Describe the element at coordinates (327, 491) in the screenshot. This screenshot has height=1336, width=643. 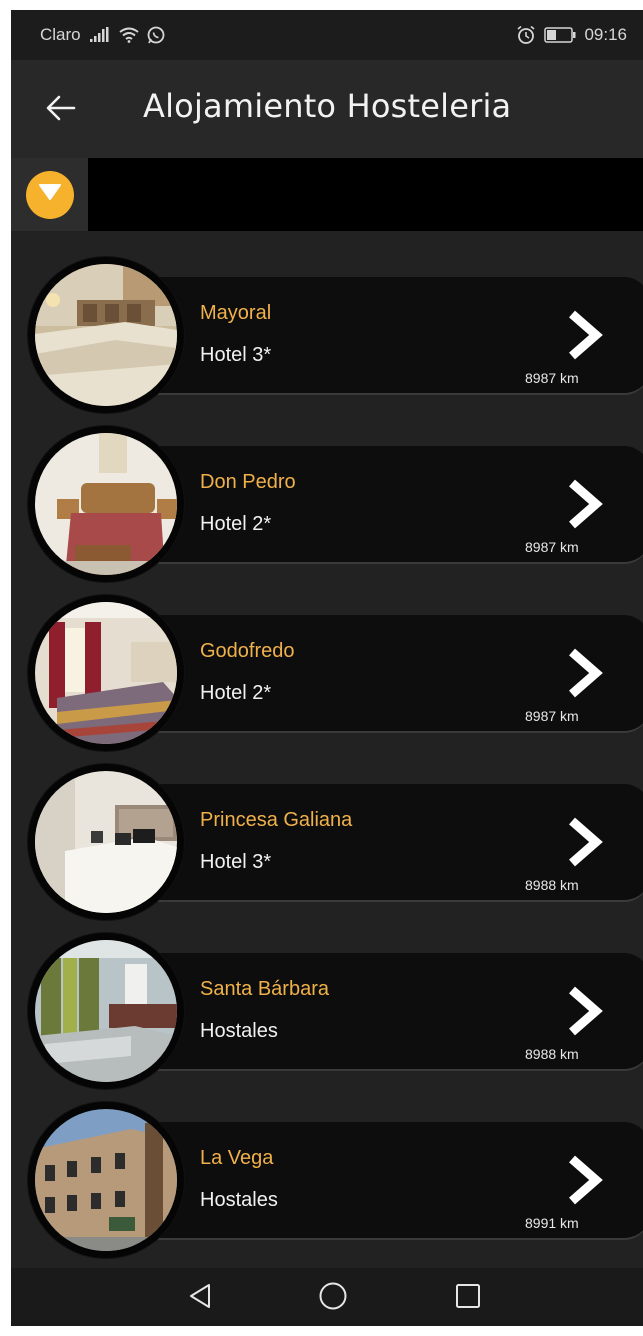
I see `listing-item: Don Pedro Hotel 2* 8987 km` at that location.